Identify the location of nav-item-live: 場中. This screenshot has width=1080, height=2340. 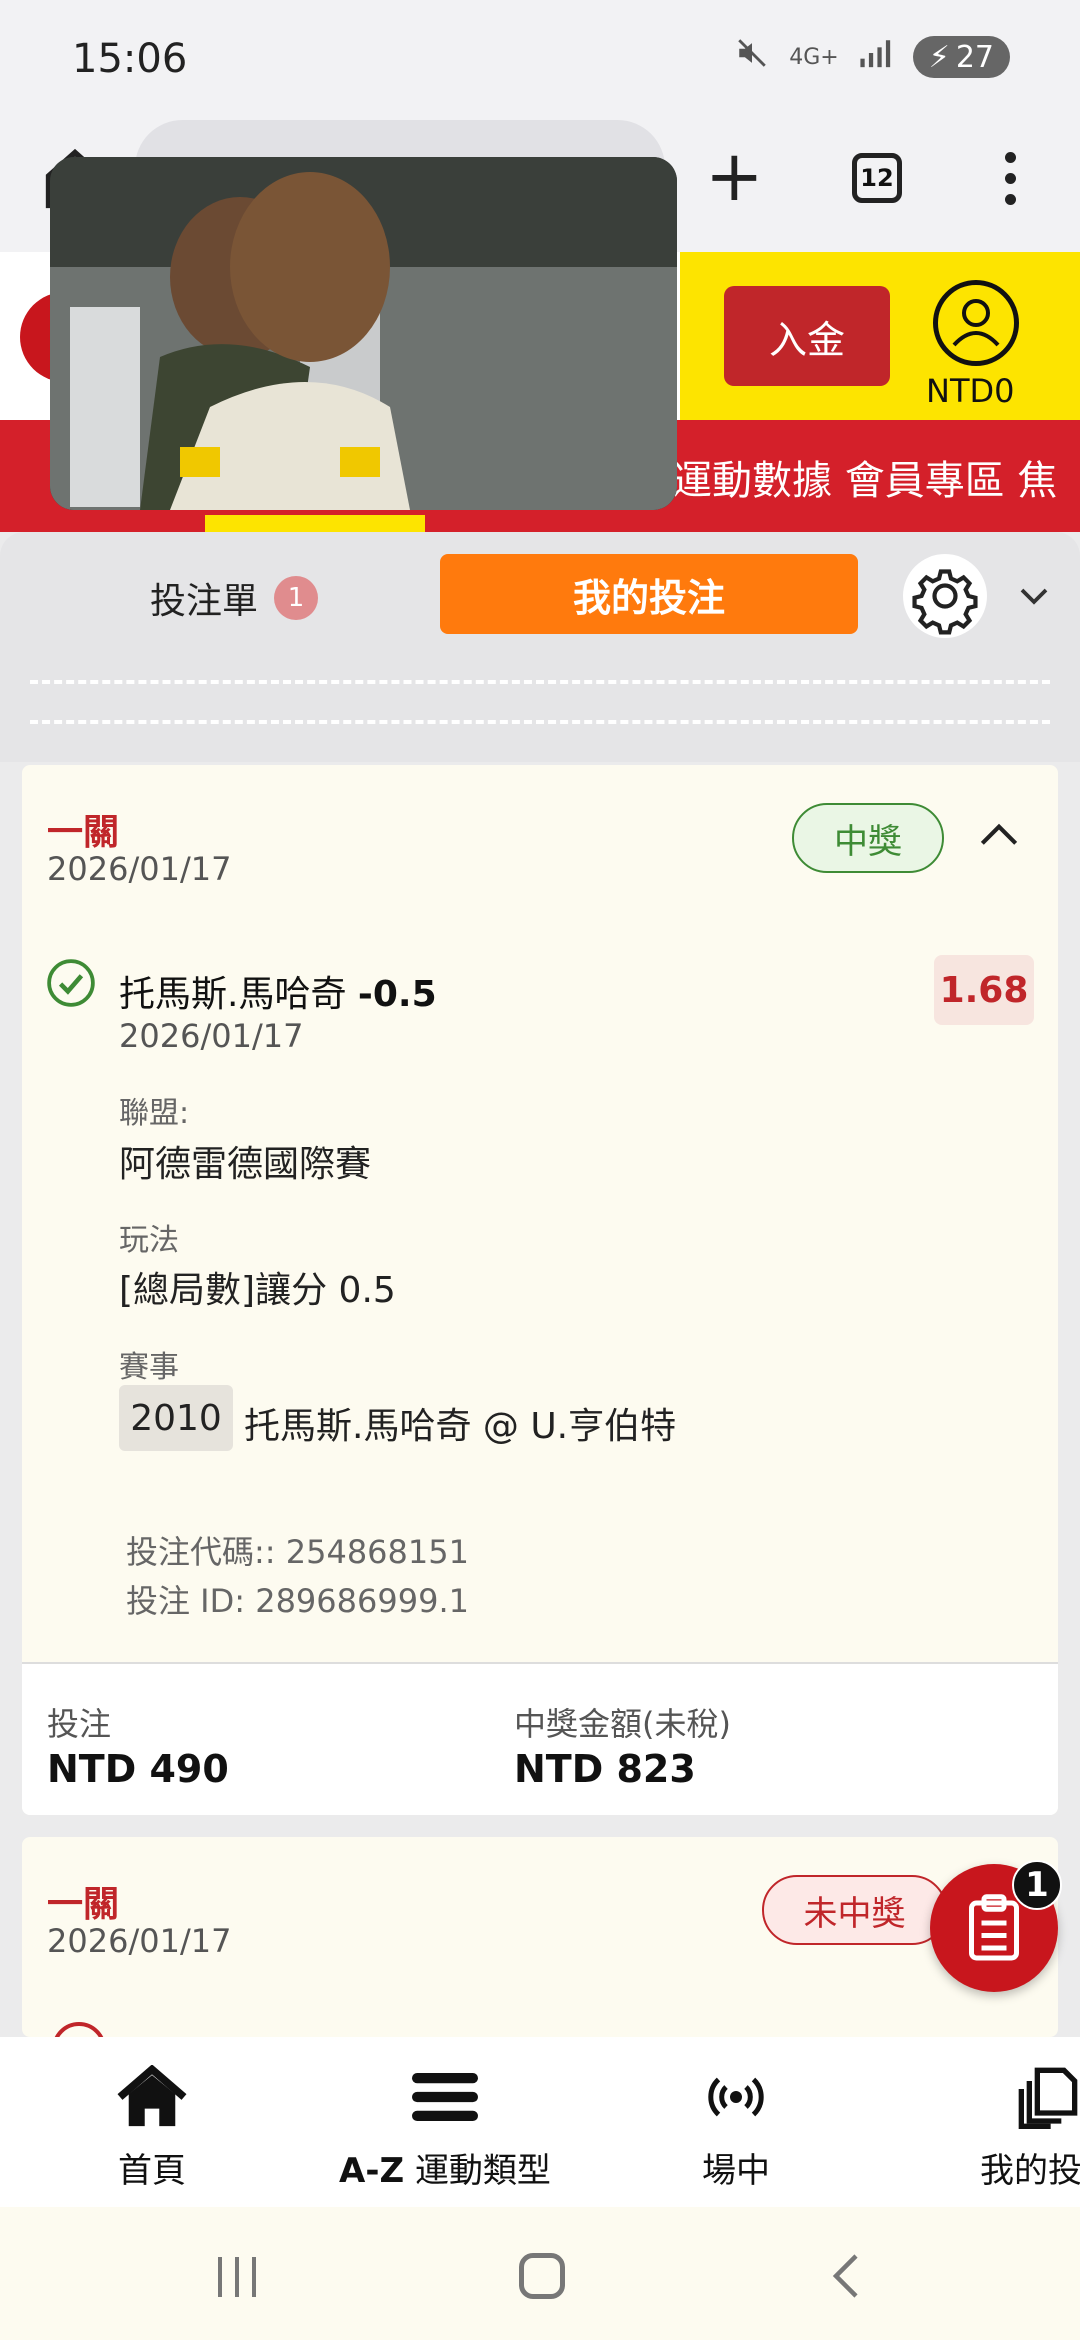
(736, 2122).